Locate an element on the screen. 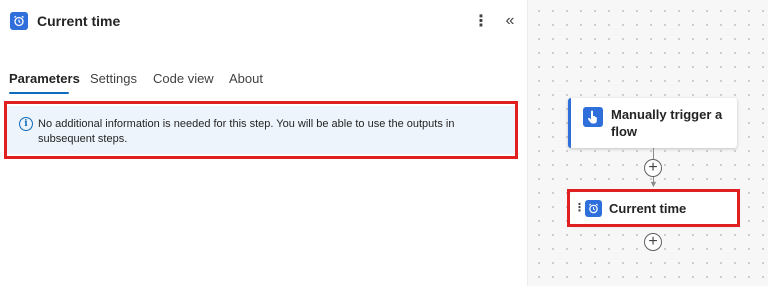 The image size is (768, 286). trigger-card: Manually trigger a flow is located at coordinates (652, 123).